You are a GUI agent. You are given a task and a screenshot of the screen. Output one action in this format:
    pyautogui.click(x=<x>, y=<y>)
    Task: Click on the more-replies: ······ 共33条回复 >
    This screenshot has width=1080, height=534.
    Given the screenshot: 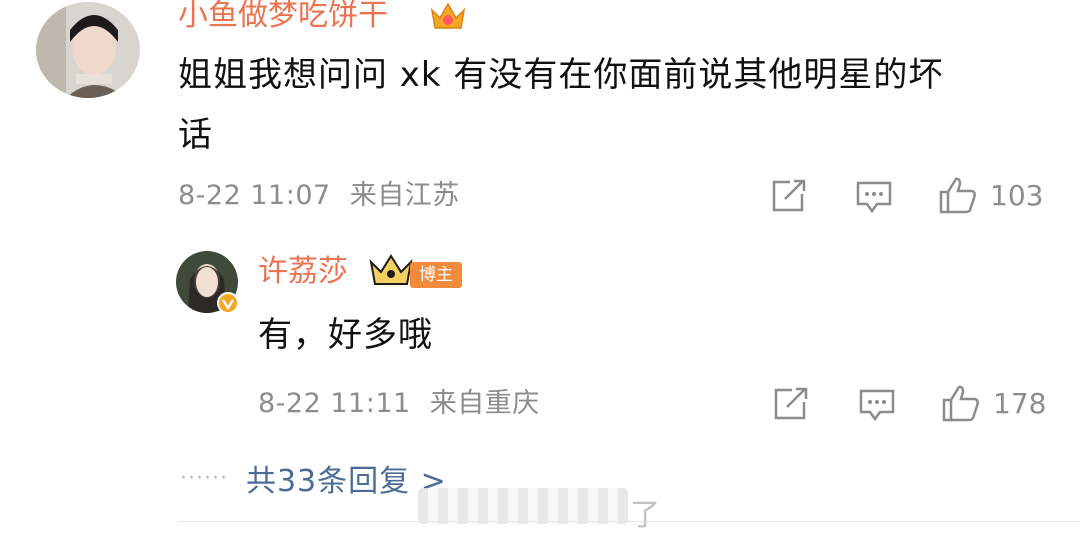 What is the action you would take?
    pyautogui.click(x=313, y=478)
    